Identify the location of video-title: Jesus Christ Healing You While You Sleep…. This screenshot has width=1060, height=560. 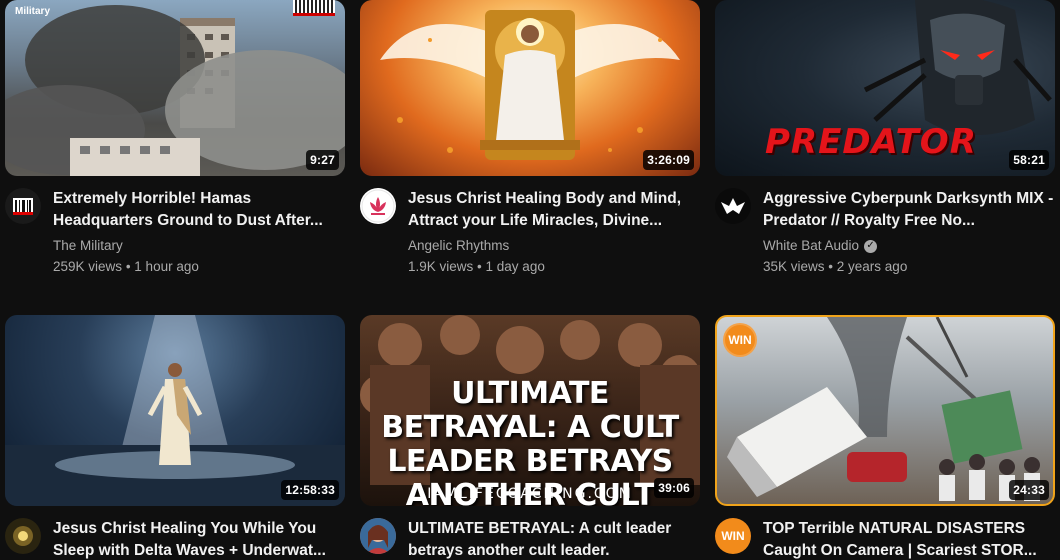
(199, 539).